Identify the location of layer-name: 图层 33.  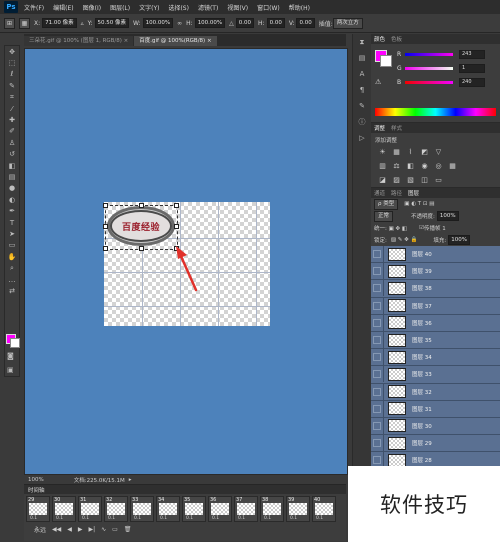
(422, 374).